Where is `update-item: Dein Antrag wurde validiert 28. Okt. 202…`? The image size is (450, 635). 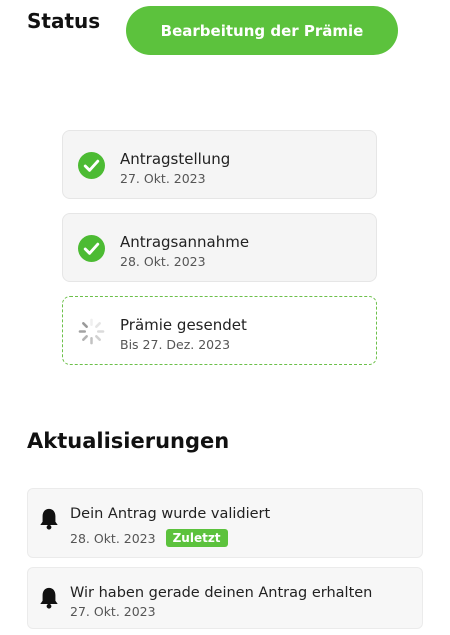
update-item: Dein Antrag wurde validiert 28. Okt. 202… is located at coordinates (225, 523).